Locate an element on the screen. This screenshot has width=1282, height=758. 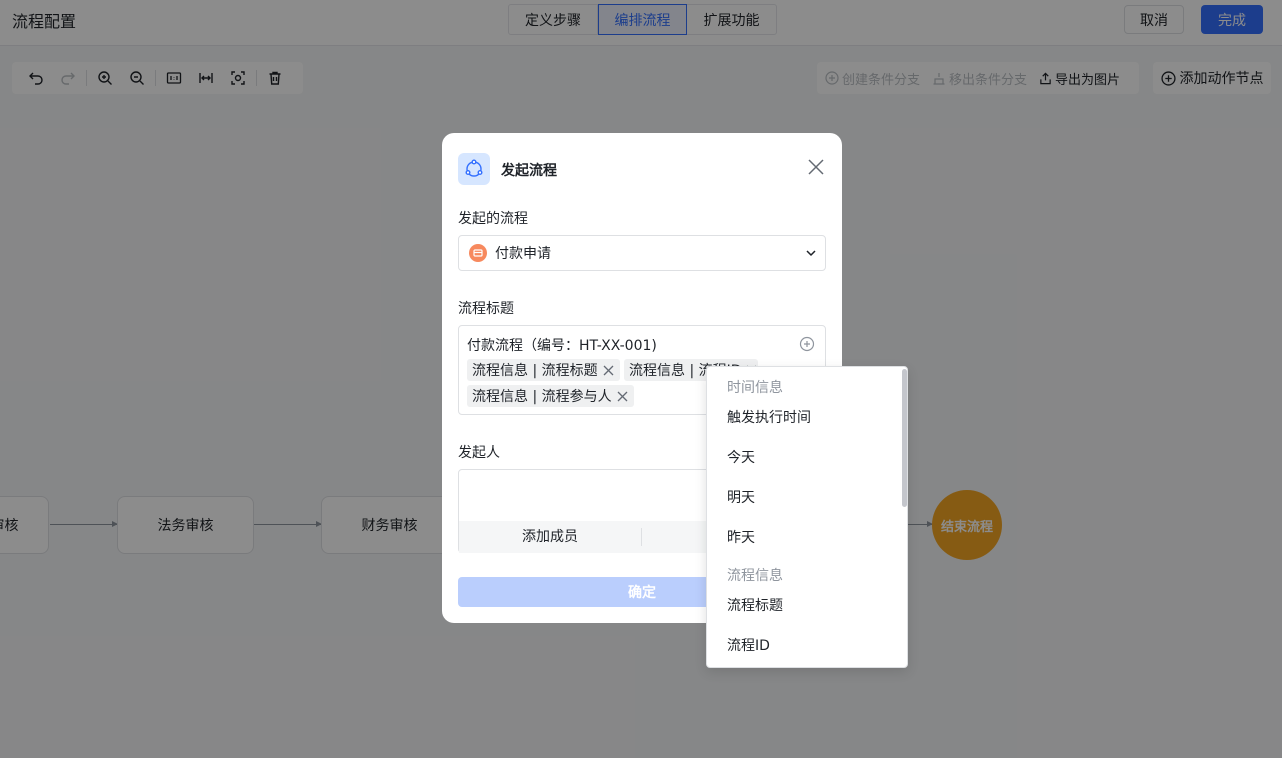
dropdown-group-flow: 流程信息 is located at coordinates (755, 576).